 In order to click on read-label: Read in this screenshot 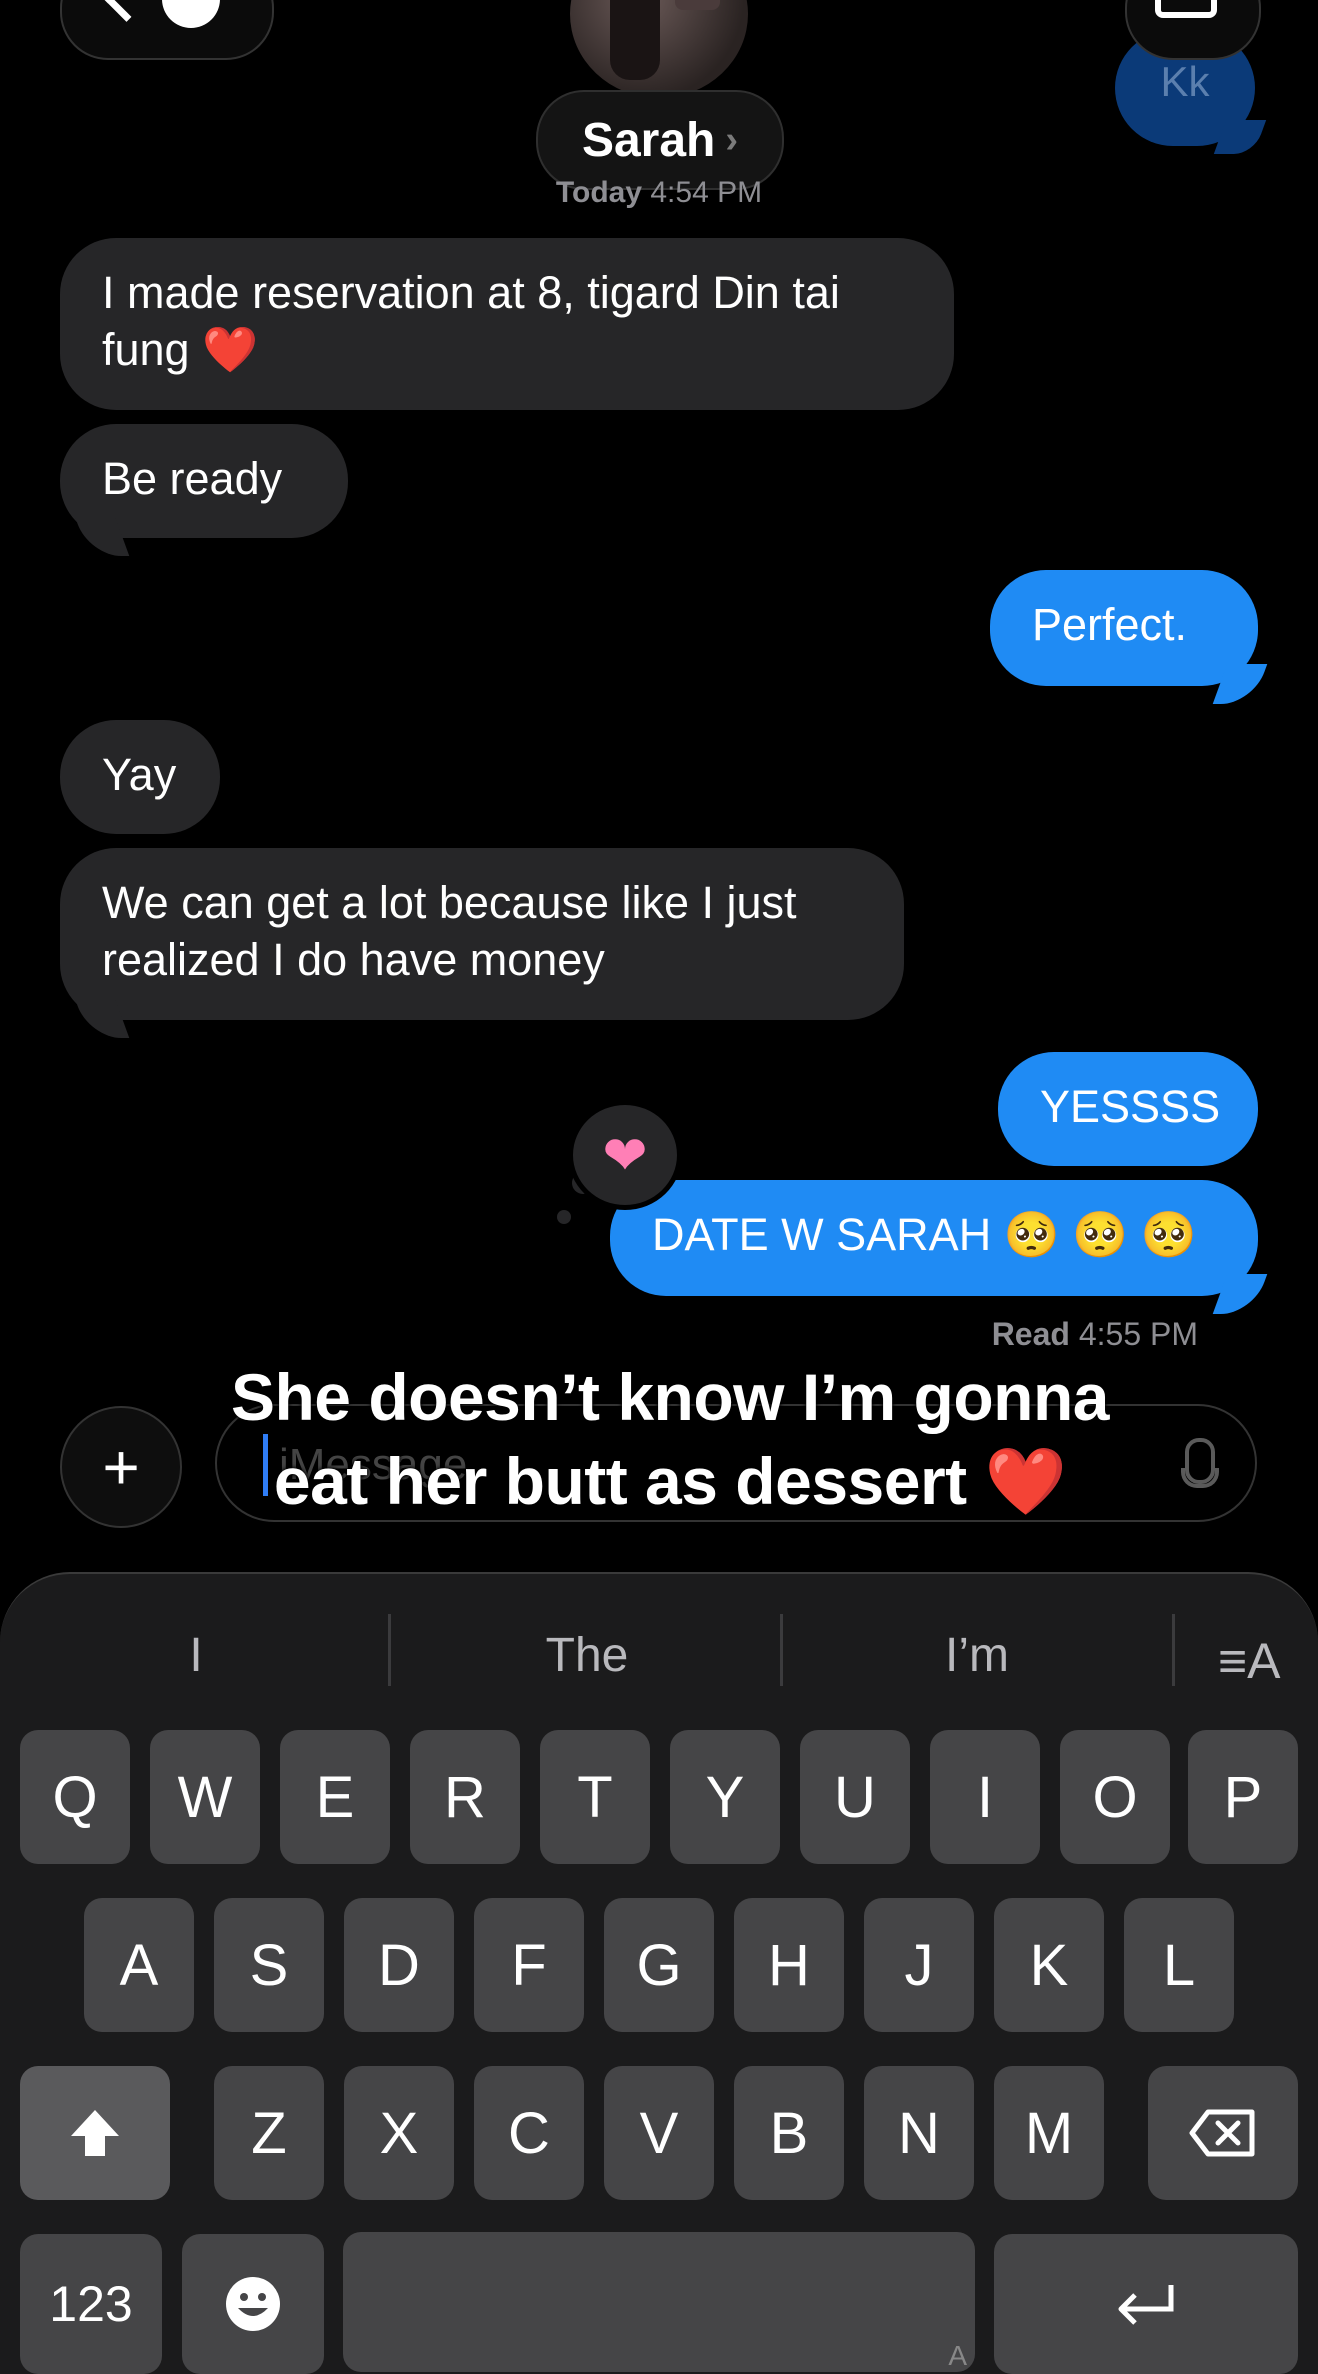, I will do `click(1030, 1334)`.